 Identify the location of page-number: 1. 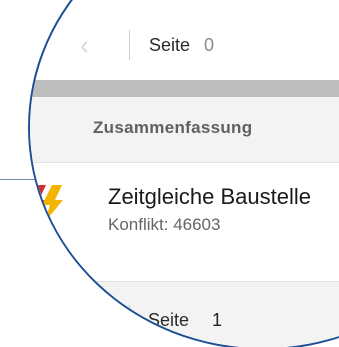
(217, 320).